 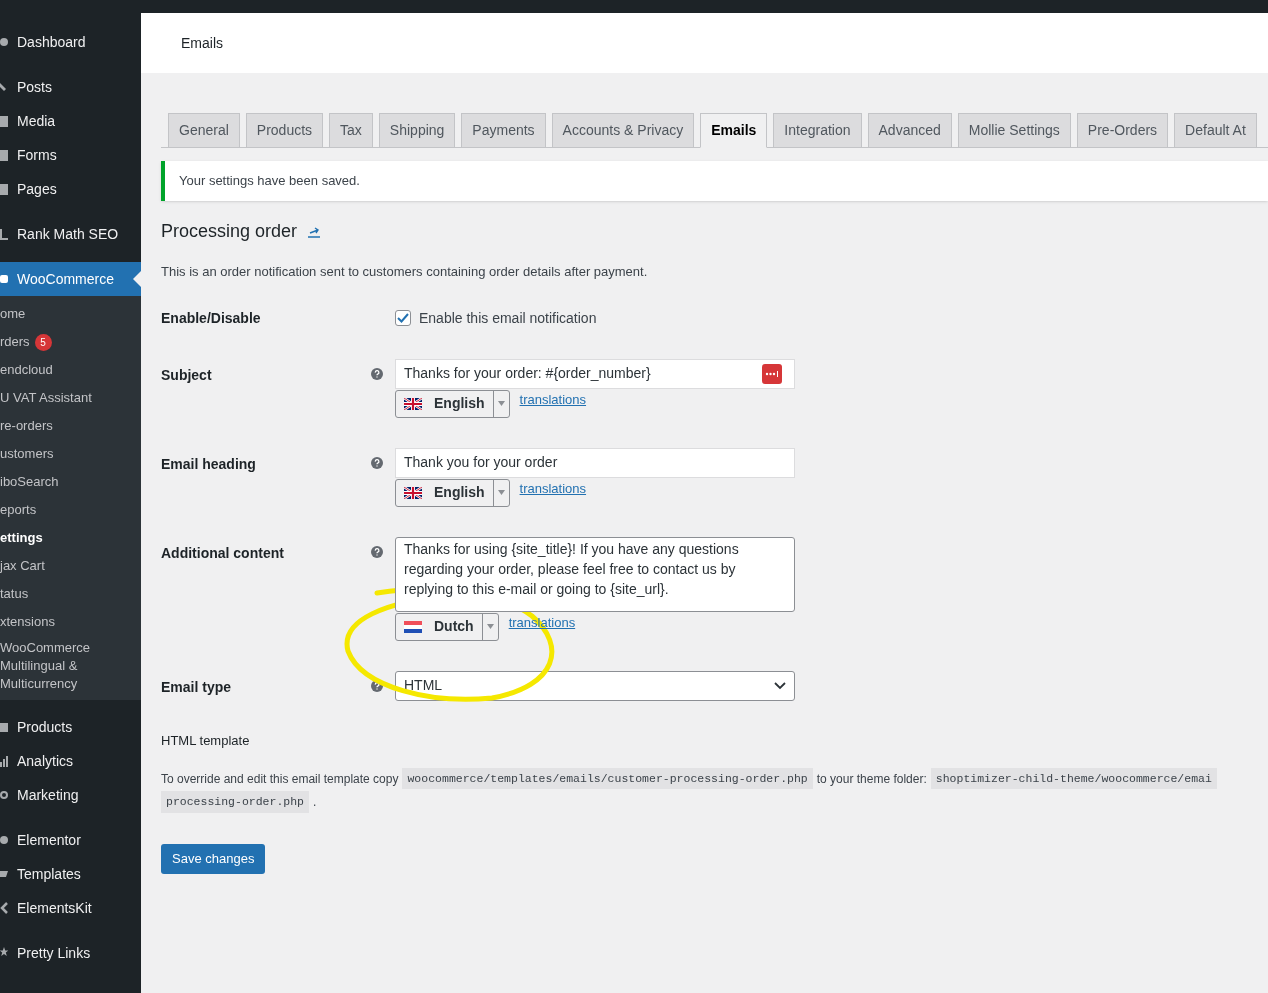 What do you see at coordinates (780, 685) in the screenshot?
I see `chevron-down-icon` at bounding box center [780, 685].